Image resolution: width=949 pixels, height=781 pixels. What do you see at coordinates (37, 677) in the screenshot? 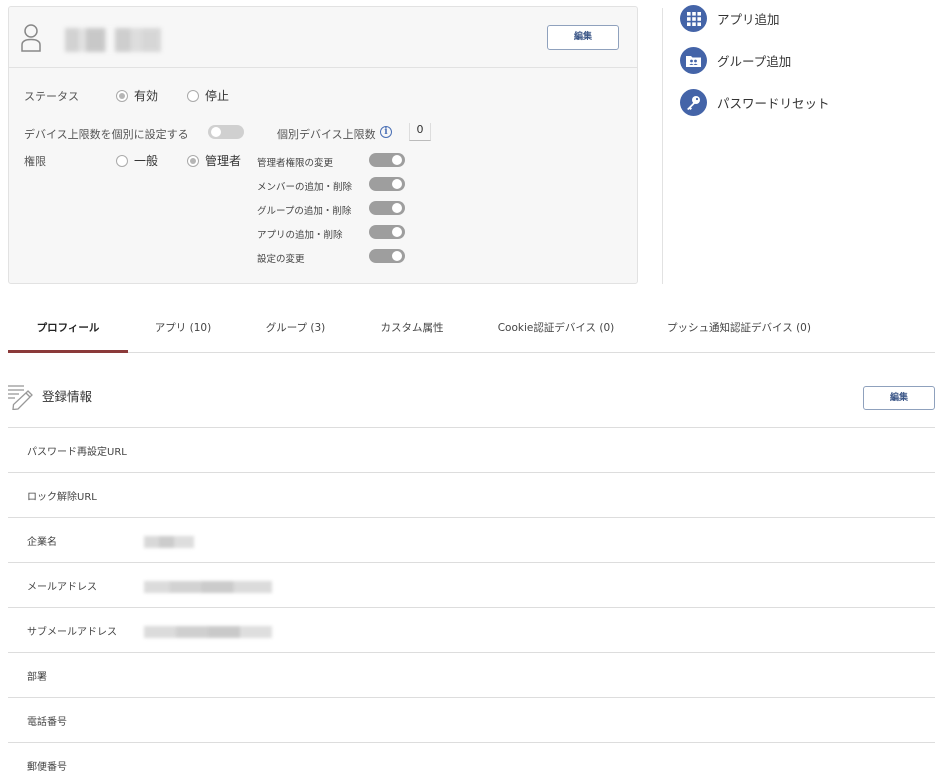
I see `row-label: 部署` at bounding box center [37, 677].